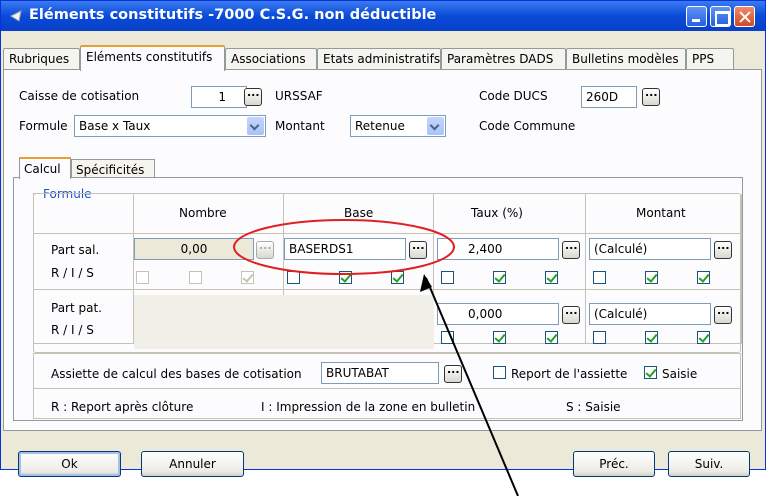 This screenshot has height=496, width=766. What do you see at coordinates (271, 59) in the screenshot?
I see `tab-associations: Associations` at bounding box center [271, 59].